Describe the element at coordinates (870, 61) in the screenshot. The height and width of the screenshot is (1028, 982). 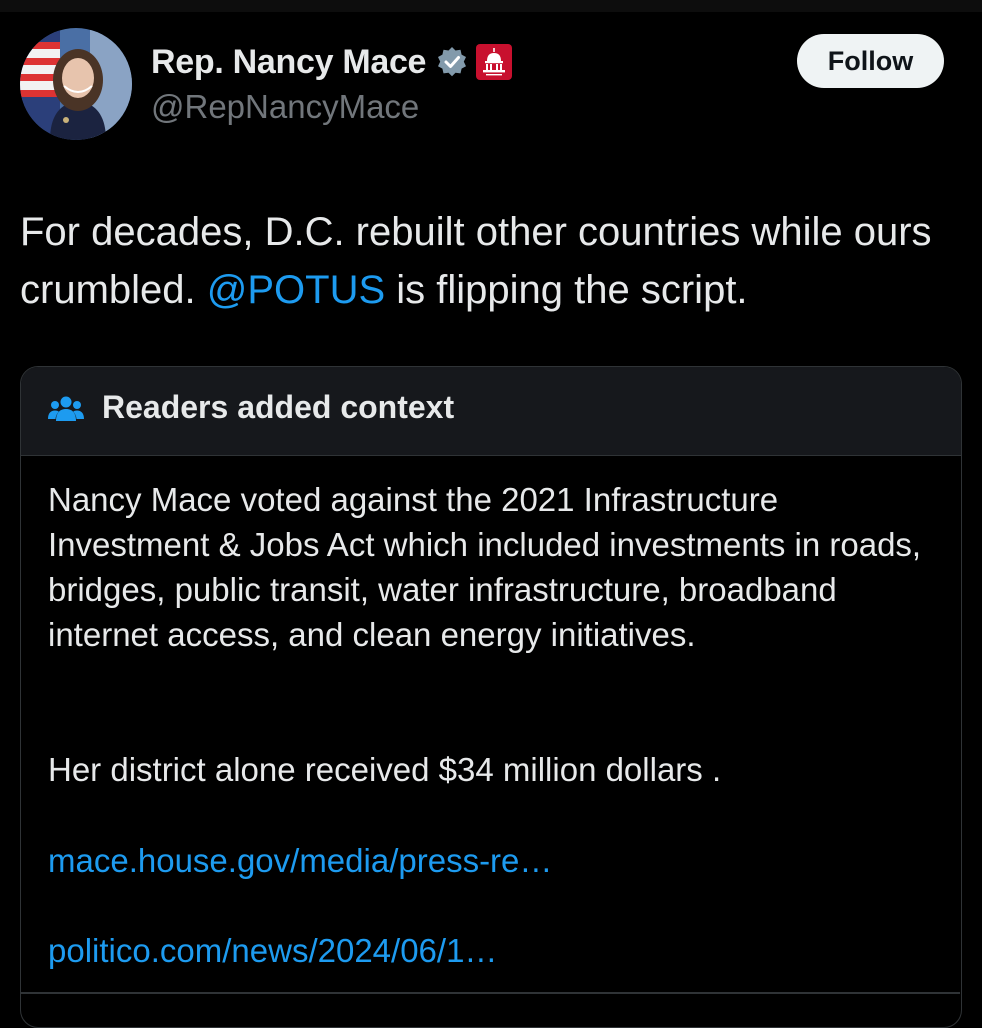
I see `follow-button: Follow` at that location.